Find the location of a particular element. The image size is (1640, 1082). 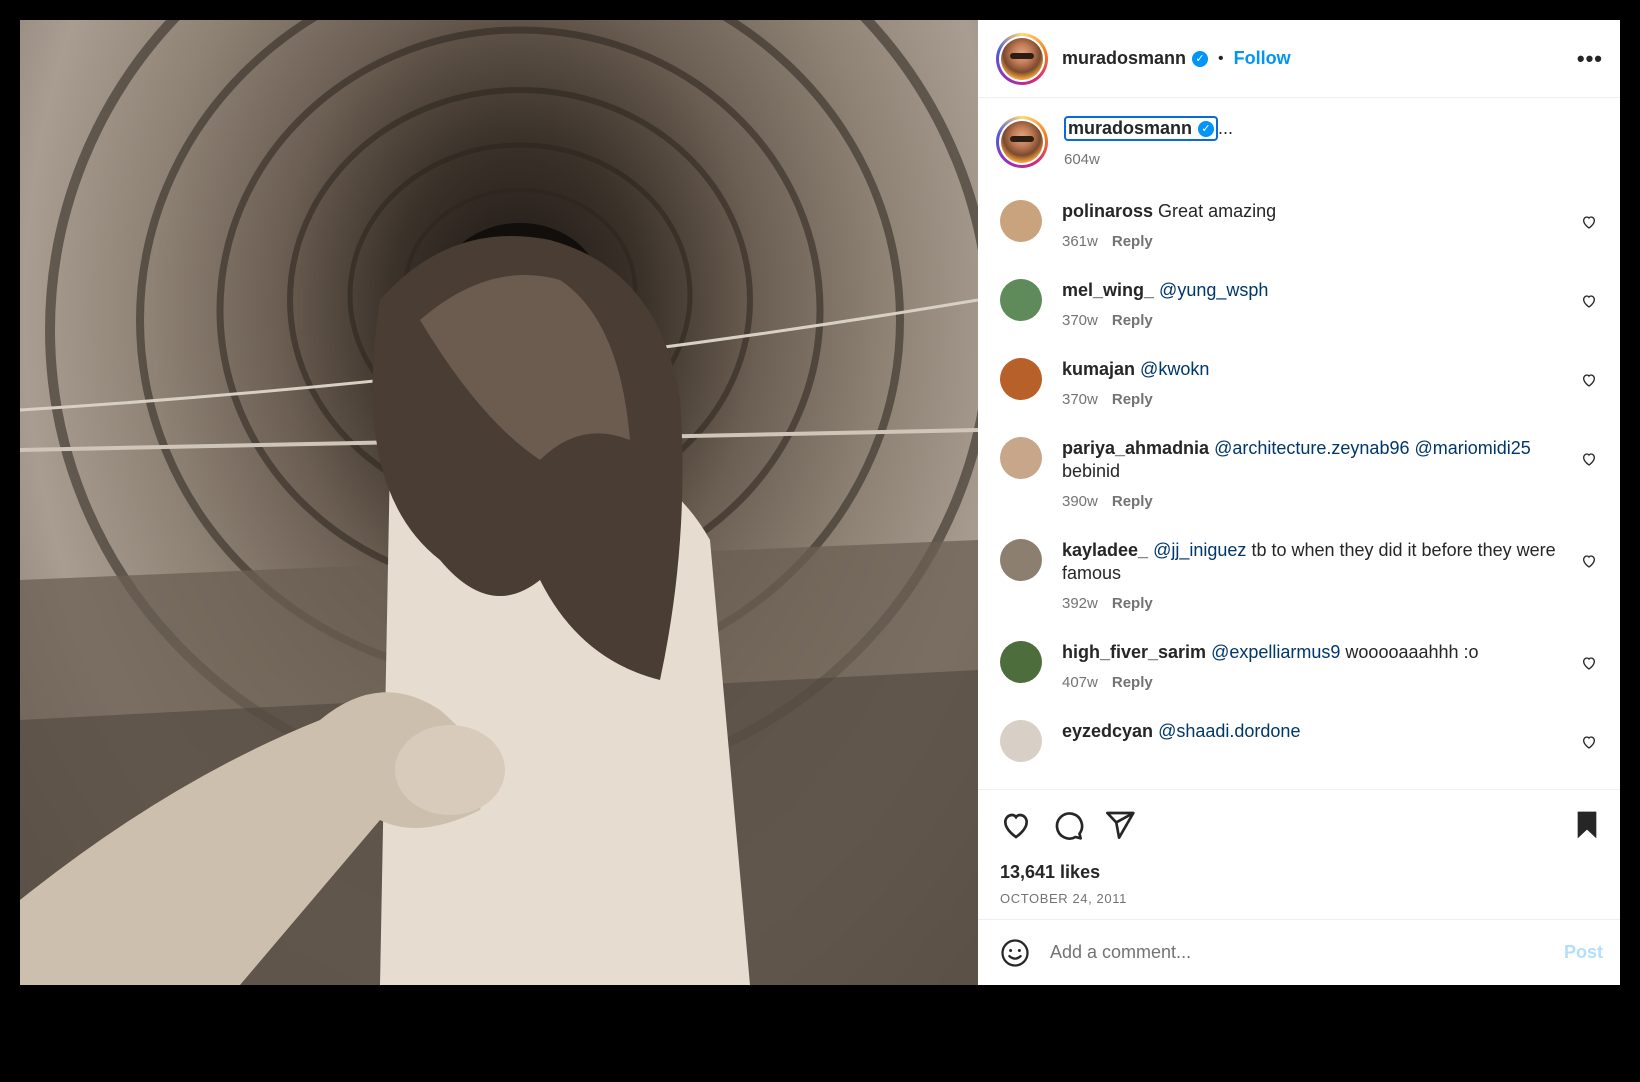

caption-username-focus: muradosmann ✓ is located at coordinates (1141, 128).